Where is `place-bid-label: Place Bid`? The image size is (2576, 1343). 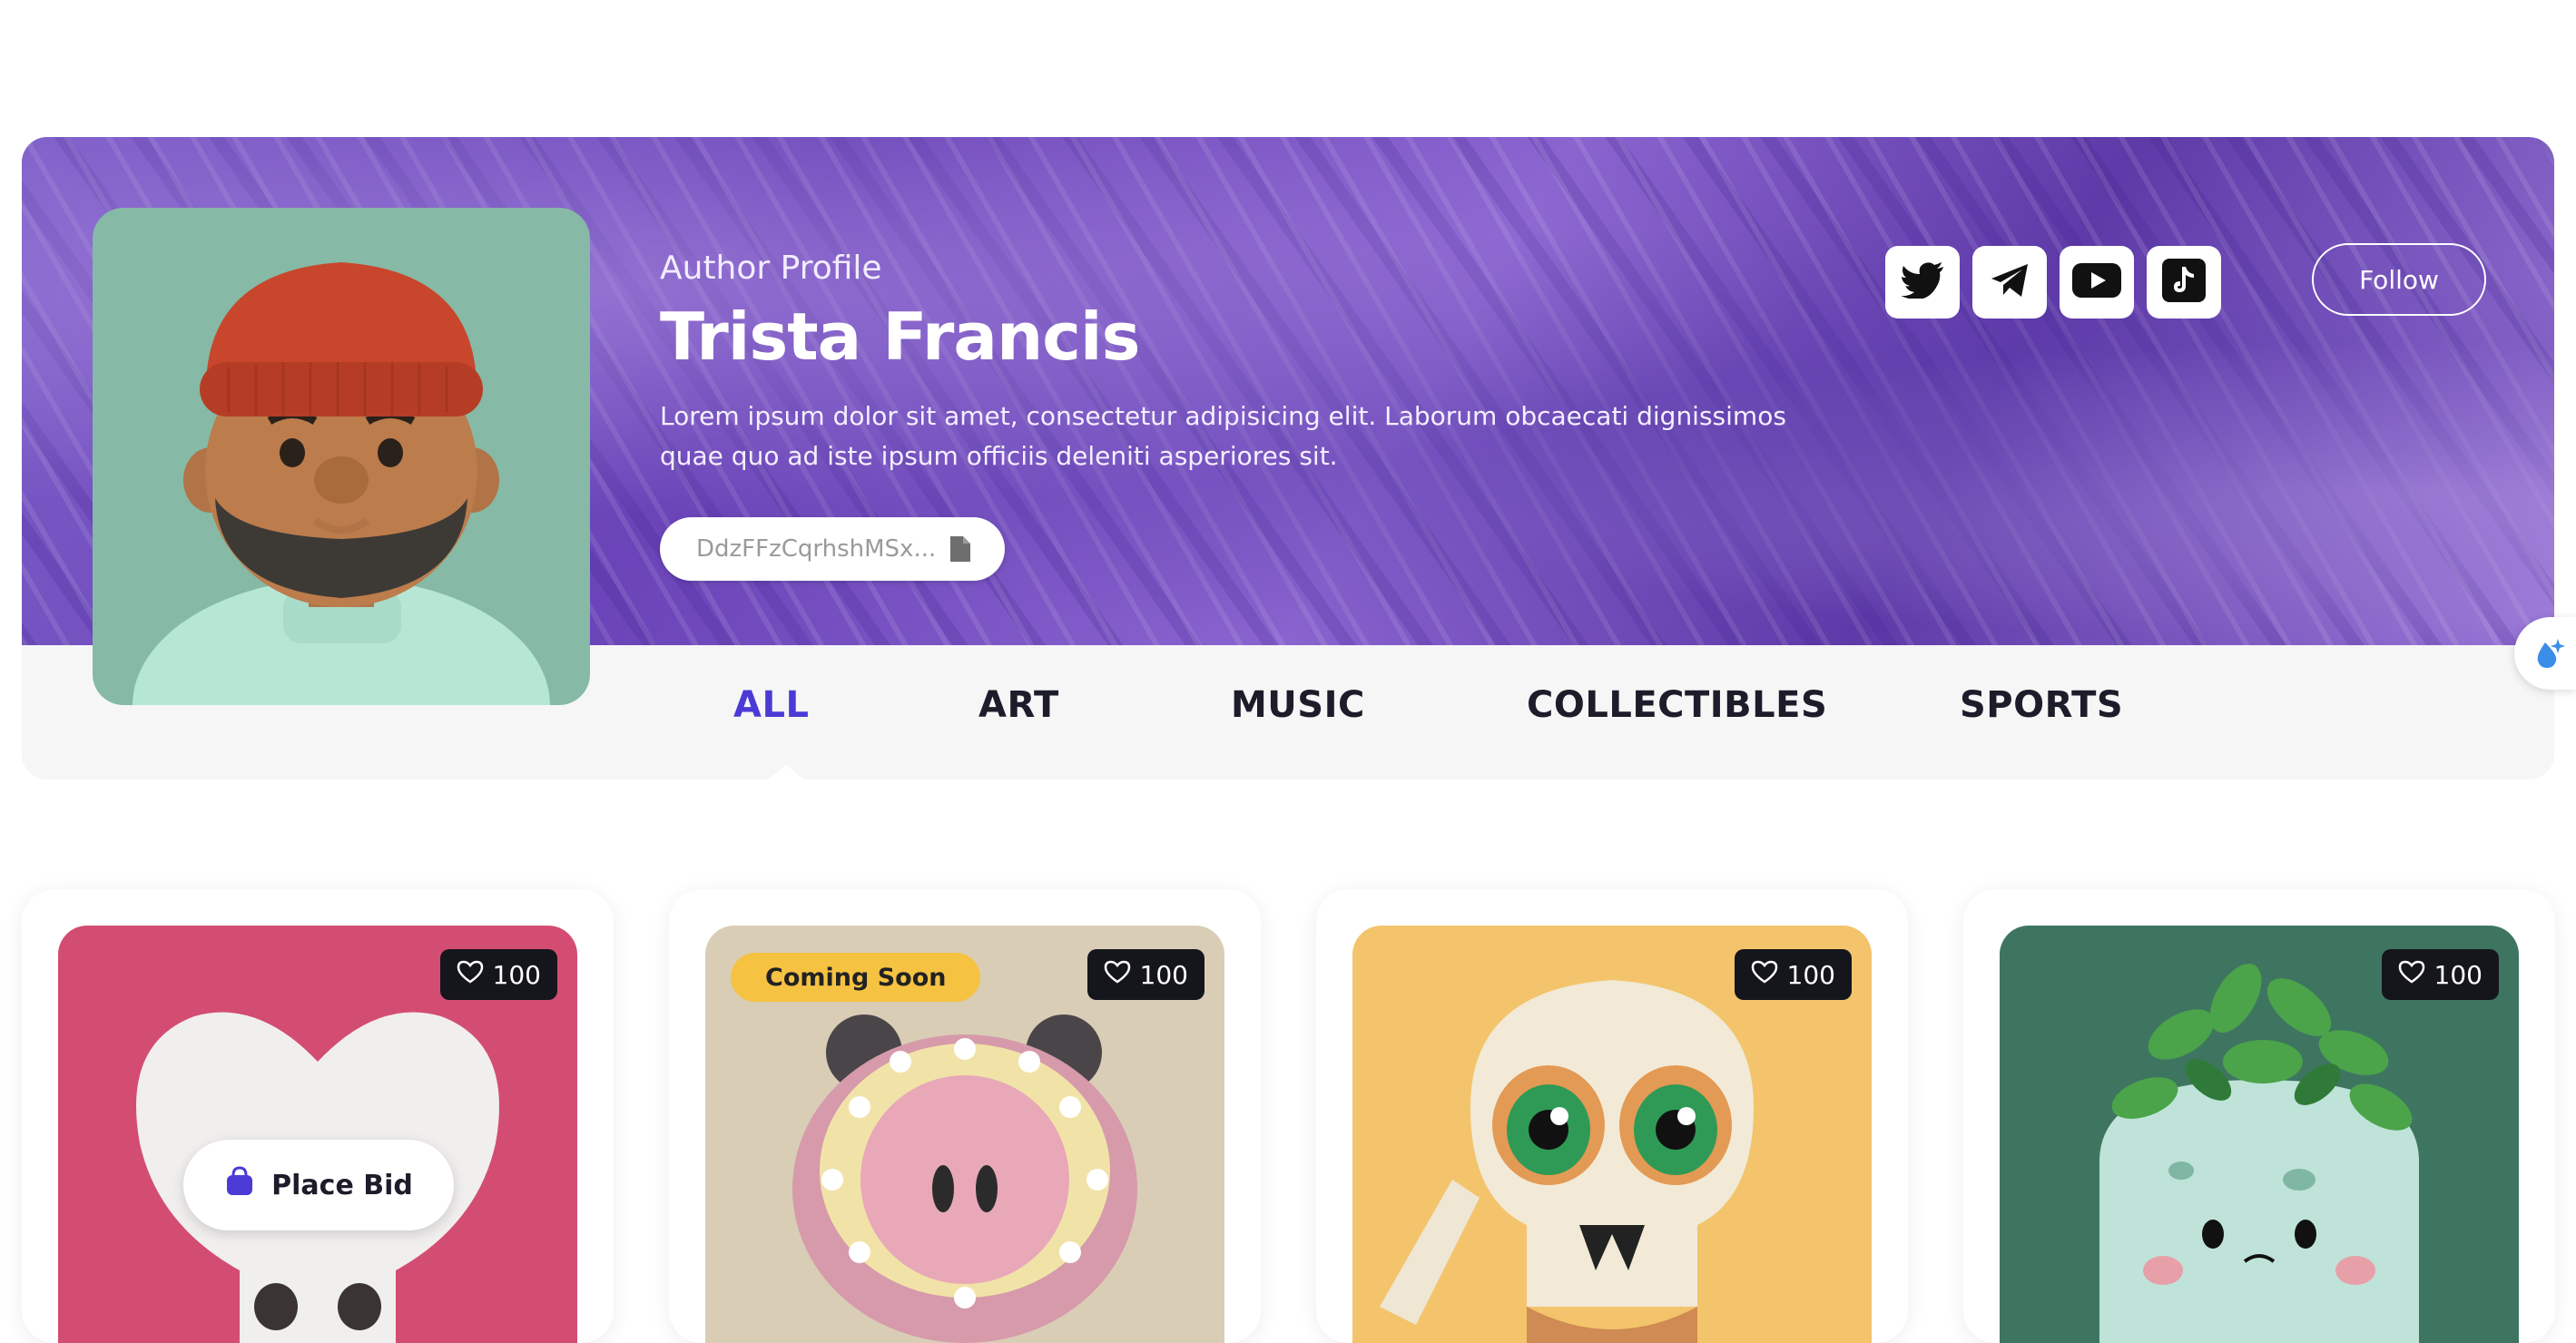
place-bid-label: Place Bid is located at coordinates (342, 1185).